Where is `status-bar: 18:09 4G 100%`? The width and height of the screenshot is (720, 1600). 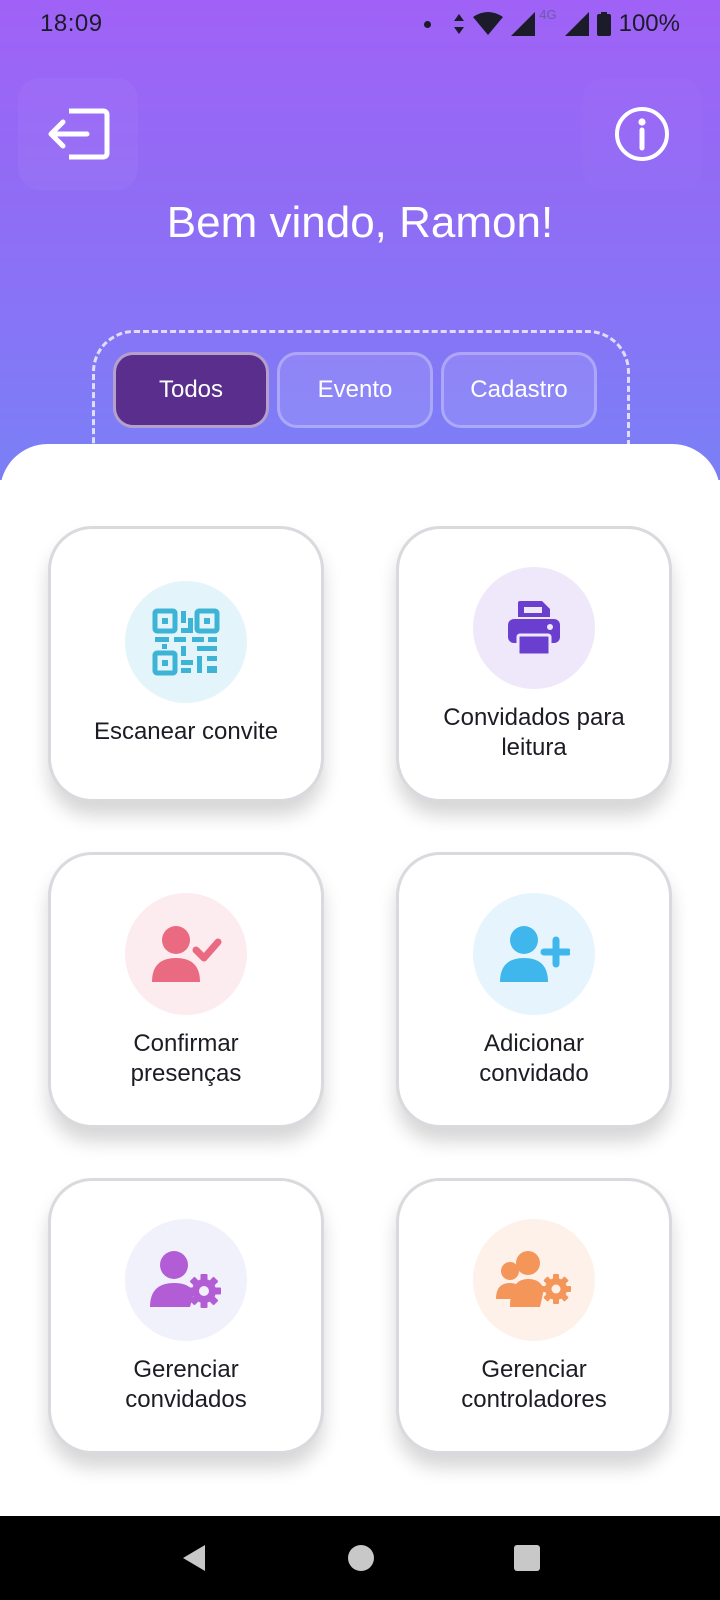 status-bar: 18:09 4G 100% is located at coordinates (360, 24).